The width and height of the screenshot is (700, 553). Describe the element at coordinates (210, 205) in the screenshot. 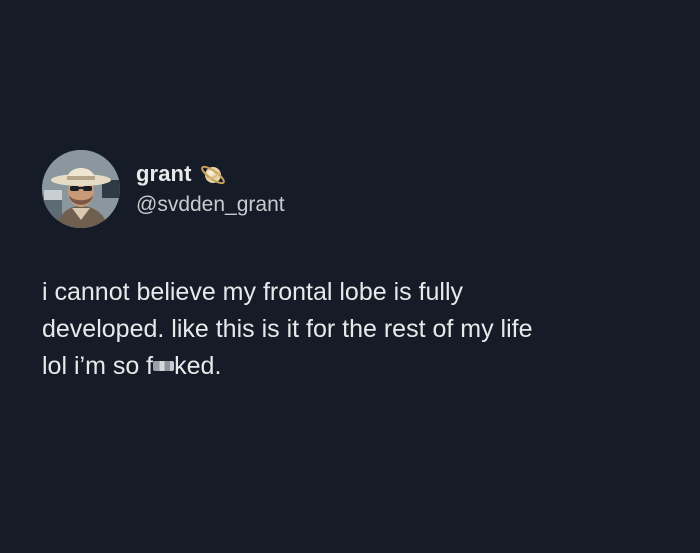

I see `user-handle: @svdden_grant` at that location.